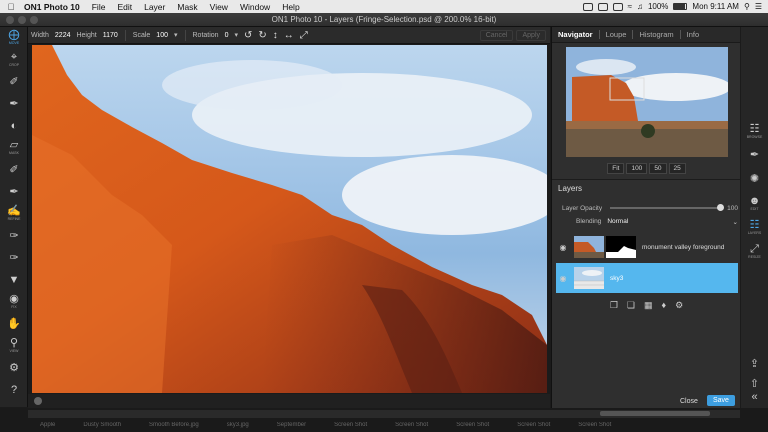  I want to click on module-browse: ☷ BROWSE, so click(754, 131).